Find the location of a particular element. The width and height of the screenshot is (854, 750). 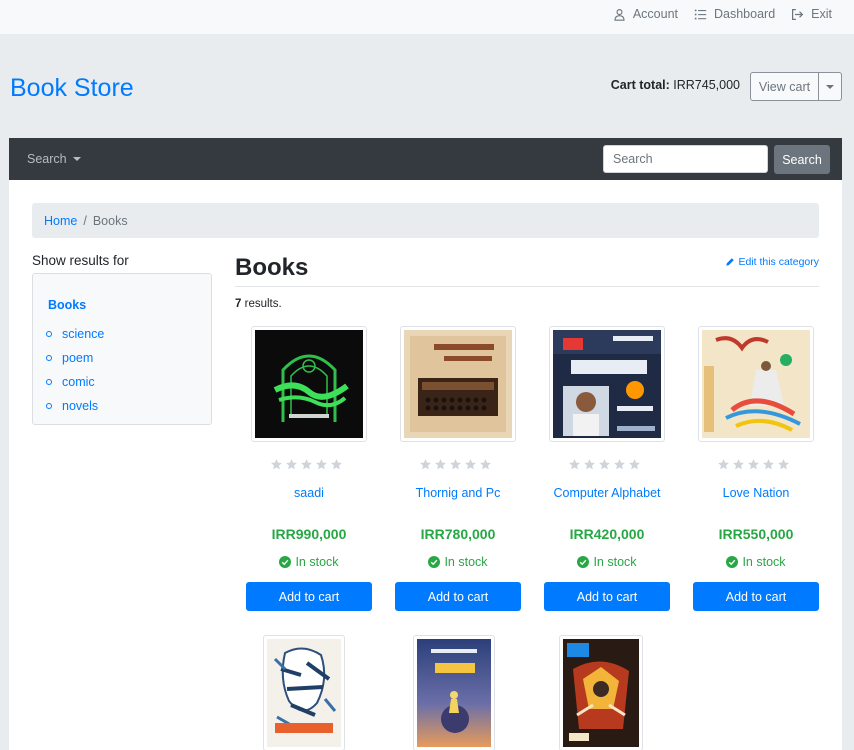

user-icon is located at coordinates (619, 14).